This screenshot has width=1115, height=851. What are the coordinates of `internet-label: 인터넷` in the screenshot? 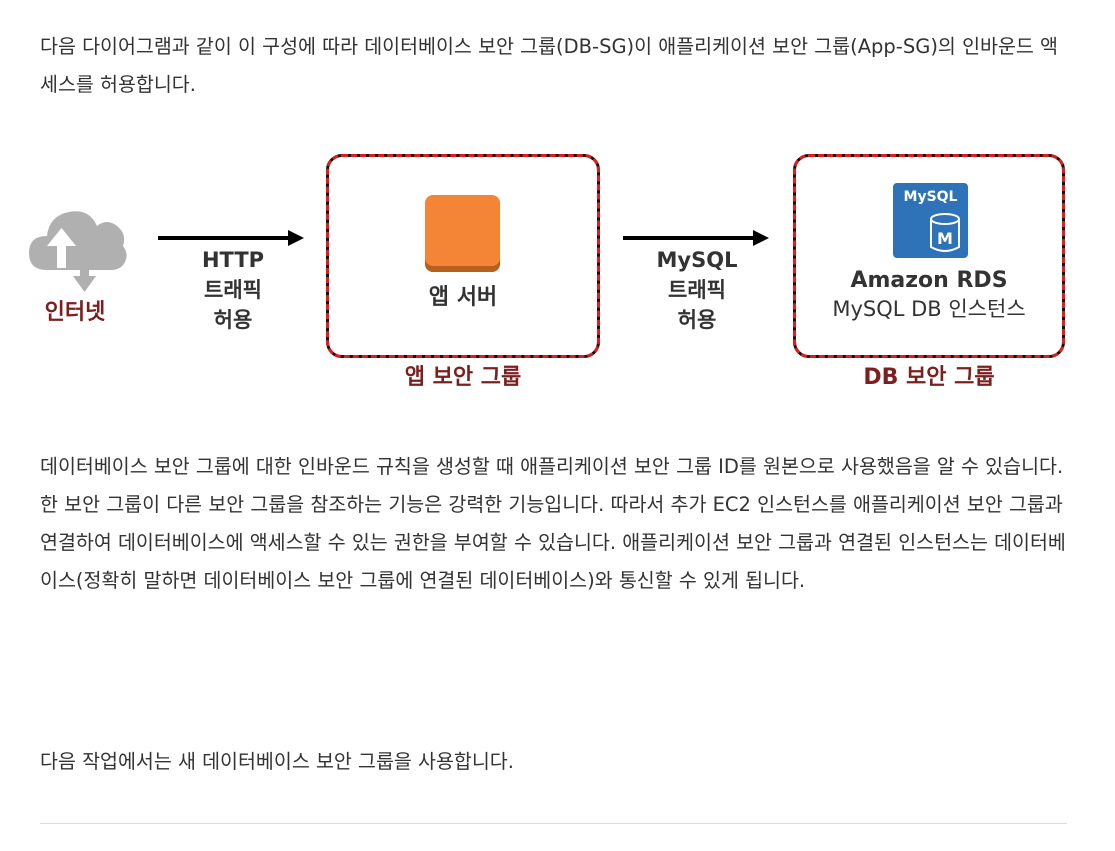 It's located at (75, 312).